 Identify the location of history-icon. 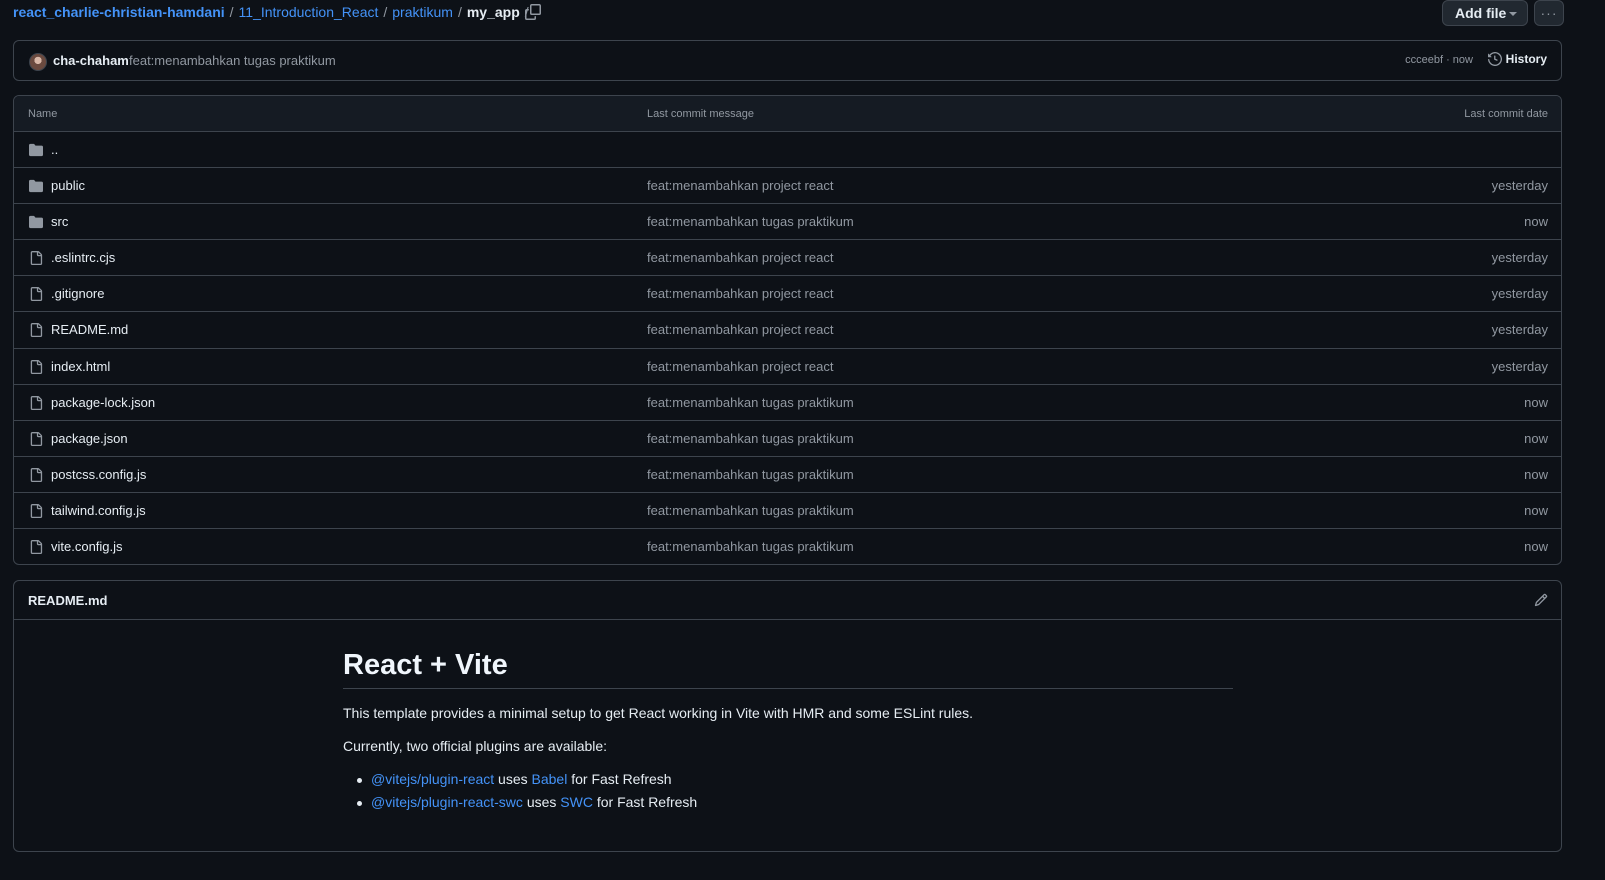
(1494, 59).